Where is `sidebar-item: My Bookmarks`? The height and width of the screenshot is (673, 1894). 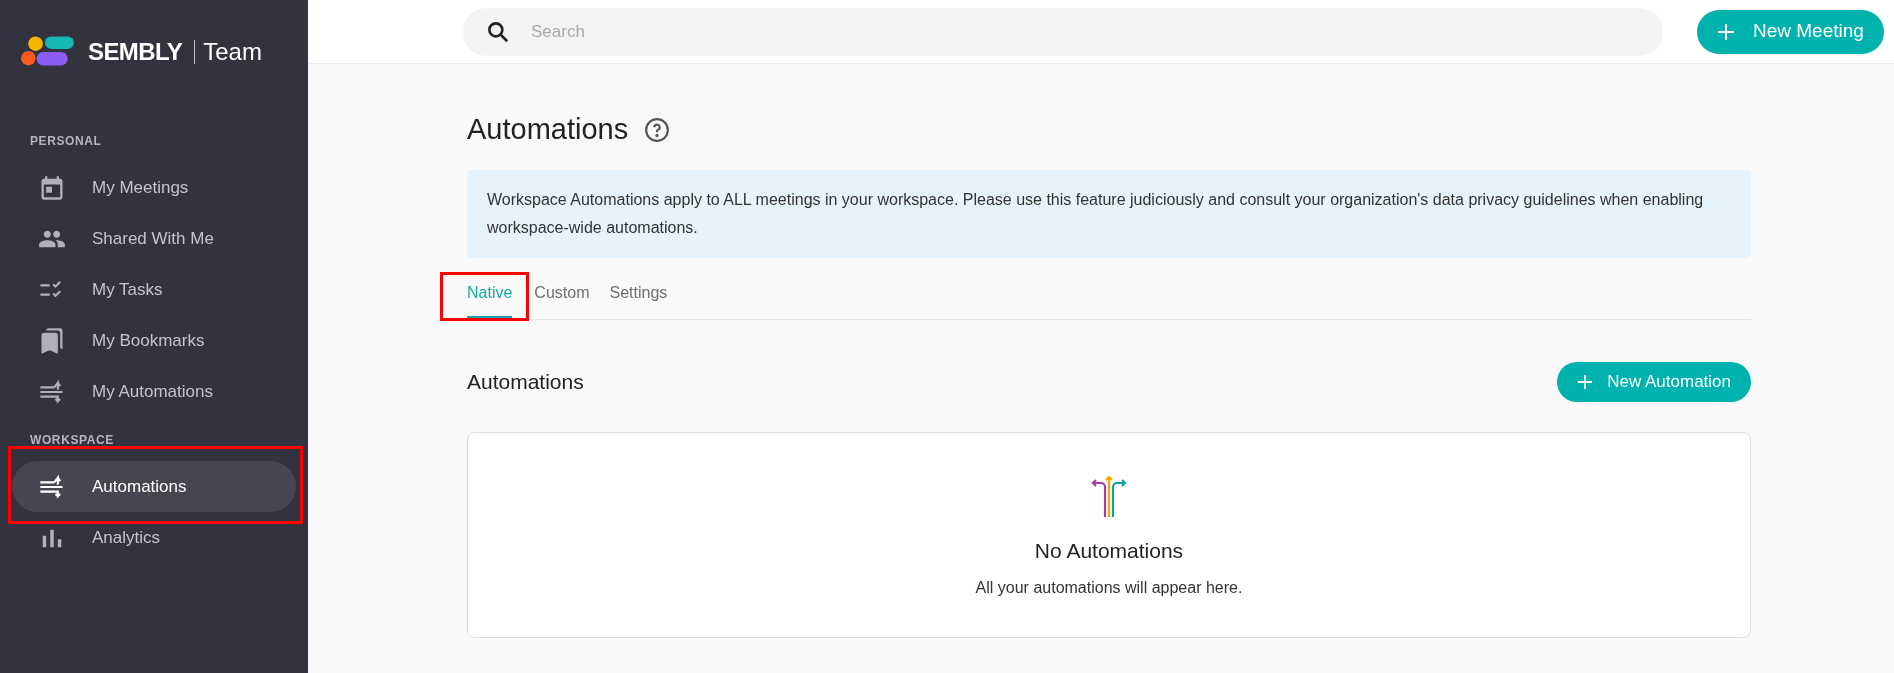
sidebar-item: My Bookmarks is located at coordinates (154, 340).